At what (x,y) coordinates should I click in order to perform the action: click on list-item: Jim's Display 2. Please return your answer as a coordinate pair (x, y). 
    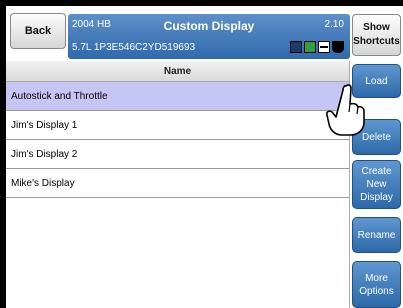
    Looking at the image, I should click on (177, 154).